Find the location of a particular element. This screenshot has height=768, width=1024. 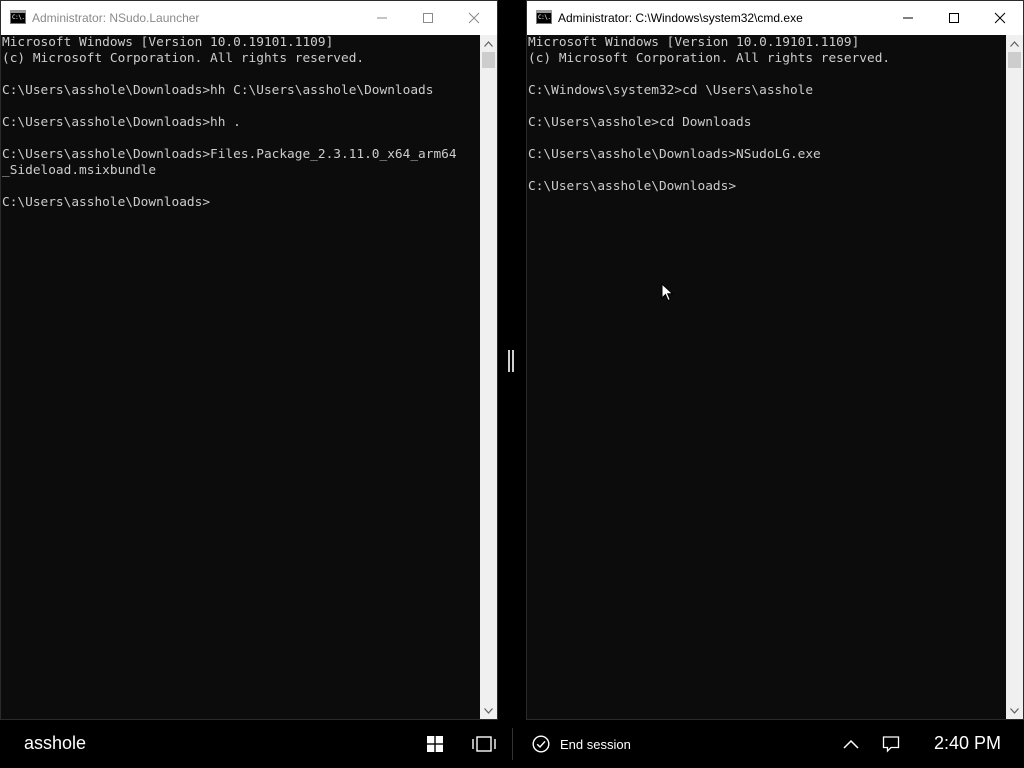

console-line: C:\Users\asshole\Downloads>NSudoLG.exe is located at coordinates (674, 154).